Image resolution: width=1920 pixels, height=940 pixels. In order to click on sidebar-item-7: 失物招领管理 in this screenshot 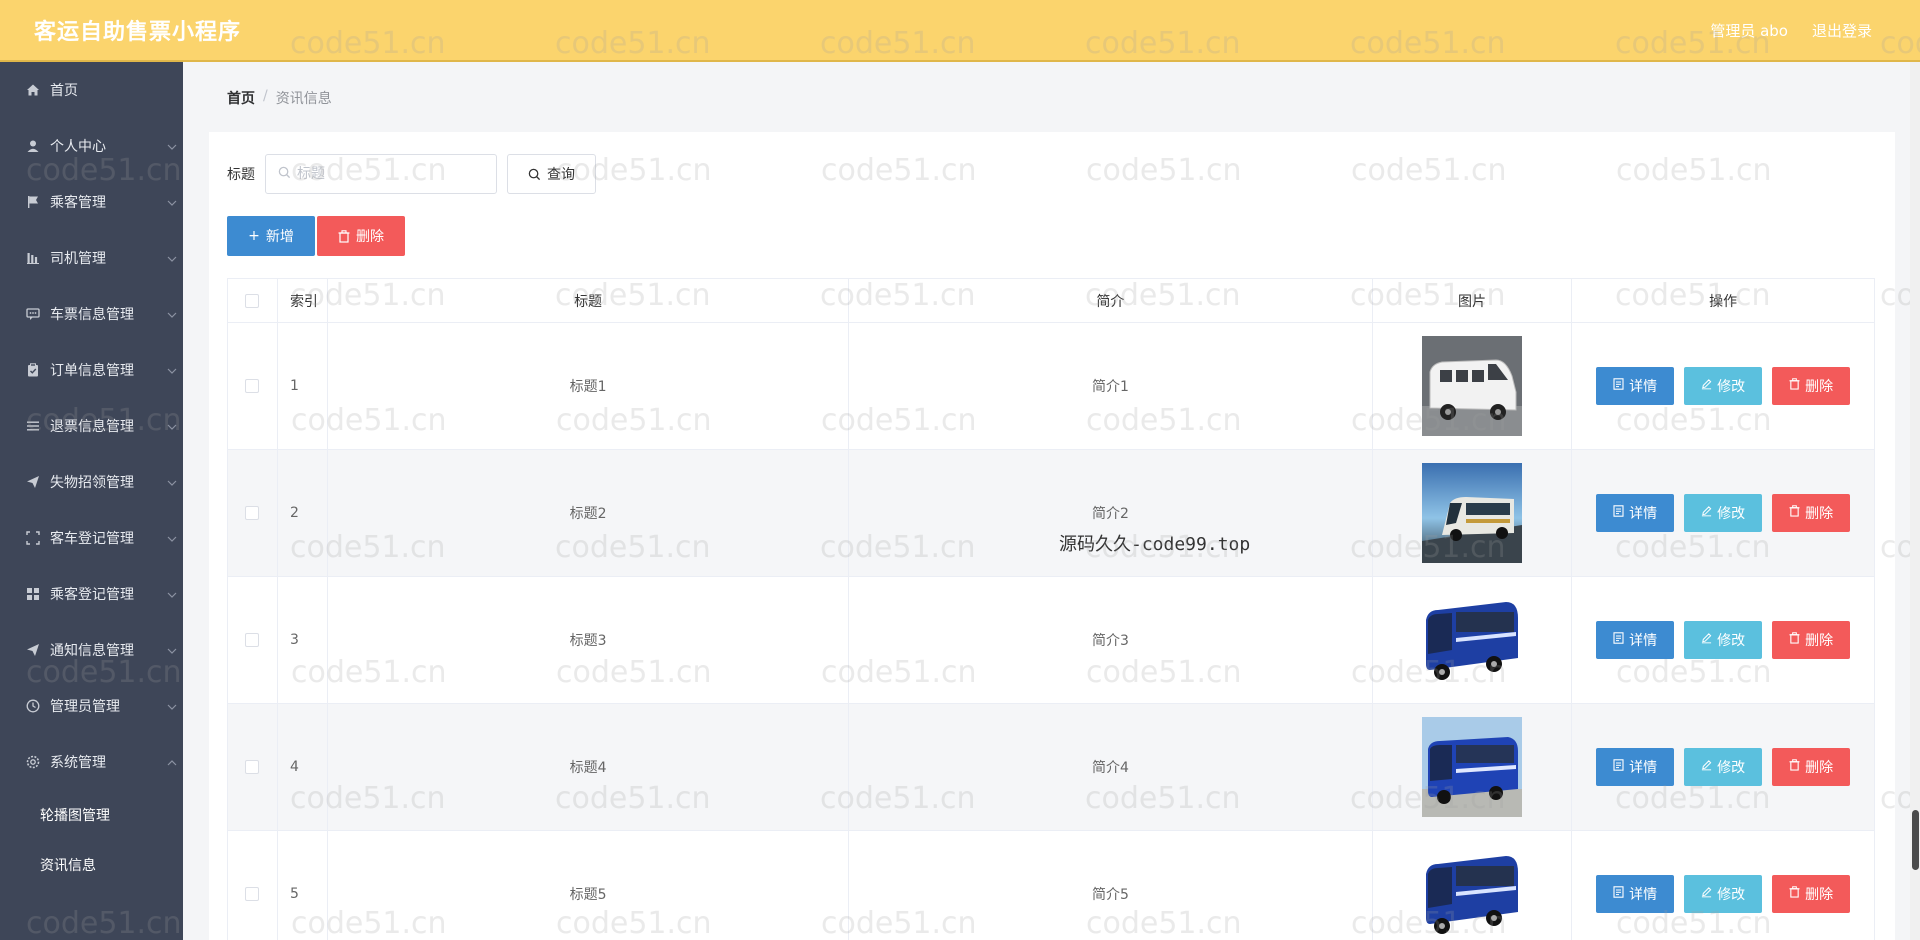, I will do `click(91, 482)`.